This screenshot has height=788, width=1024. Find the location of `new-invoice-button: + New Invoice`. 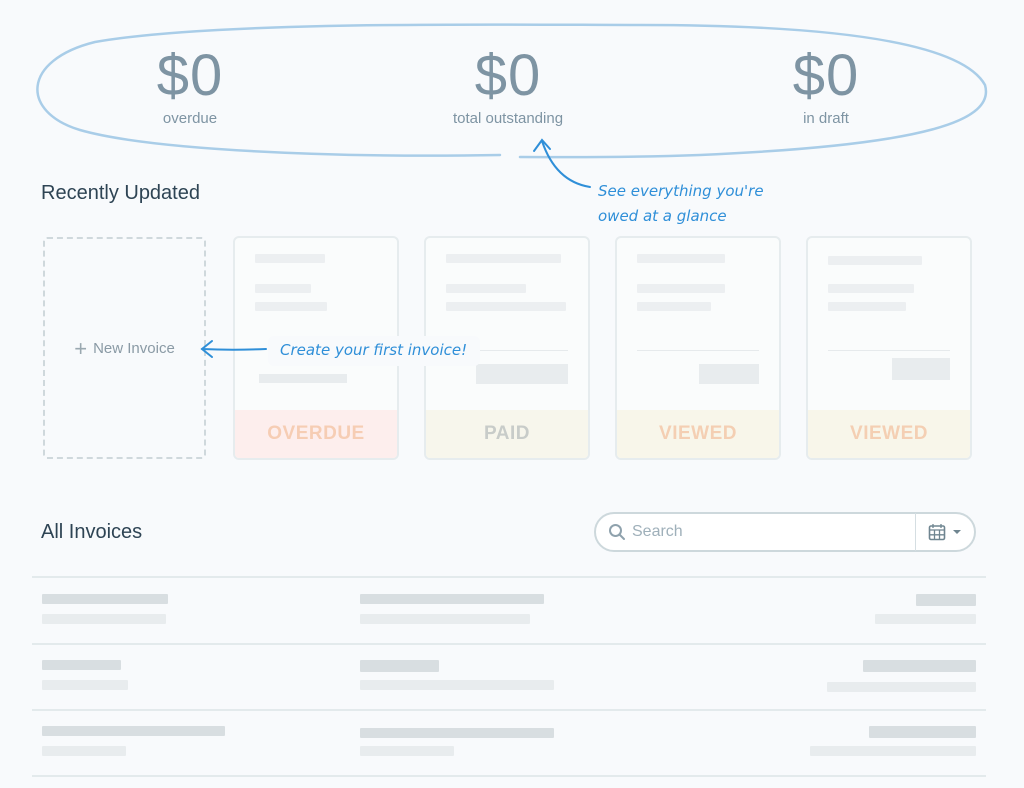

new-invoice-button: + New Invoice is located at coordinates (124, 348).